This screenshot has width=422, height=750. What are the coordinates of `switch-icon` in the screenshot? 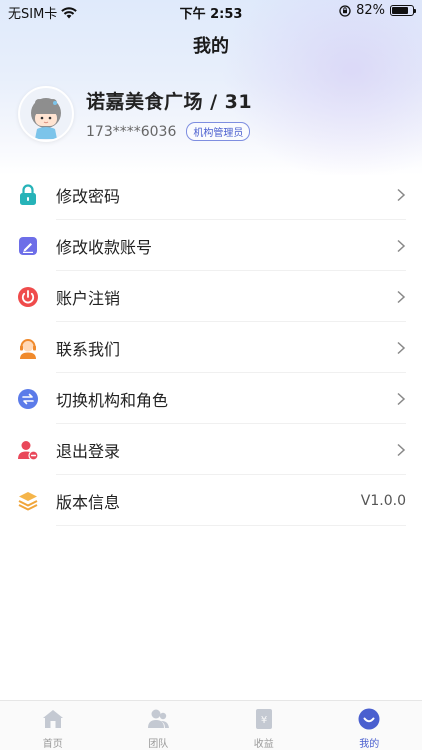 It's located at (28, 398).